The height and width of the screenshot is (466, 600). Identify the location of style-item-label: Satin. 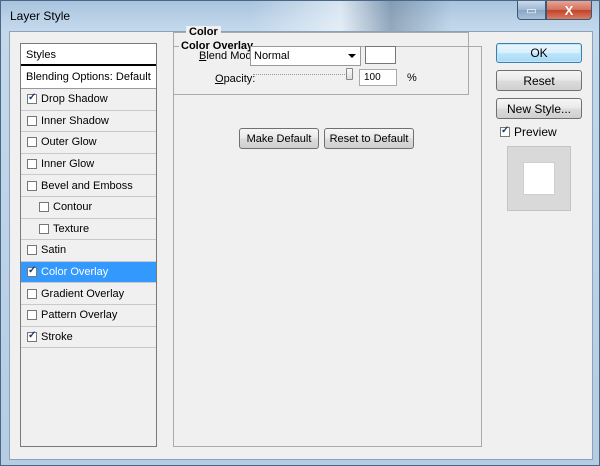
(54, 250).